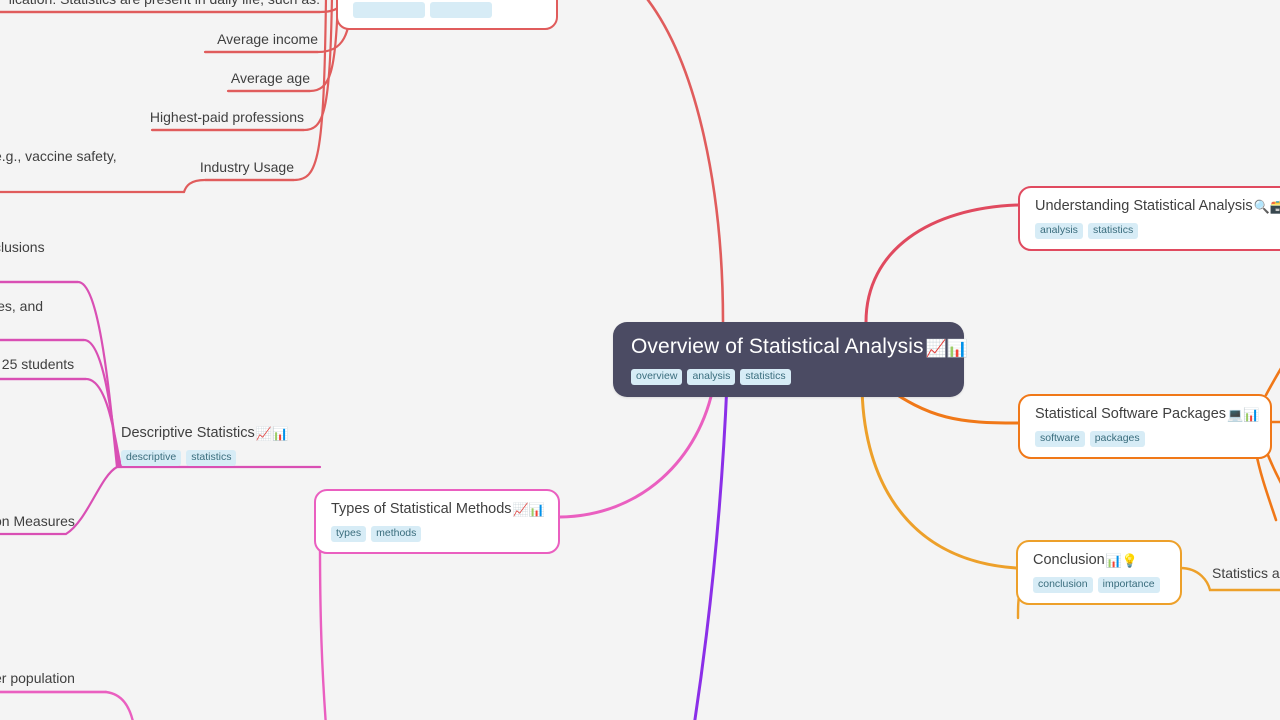 The height and width of the screenshot is (720, 1280). I want to click on edge-root-to-conclusion, so click(939, 475).